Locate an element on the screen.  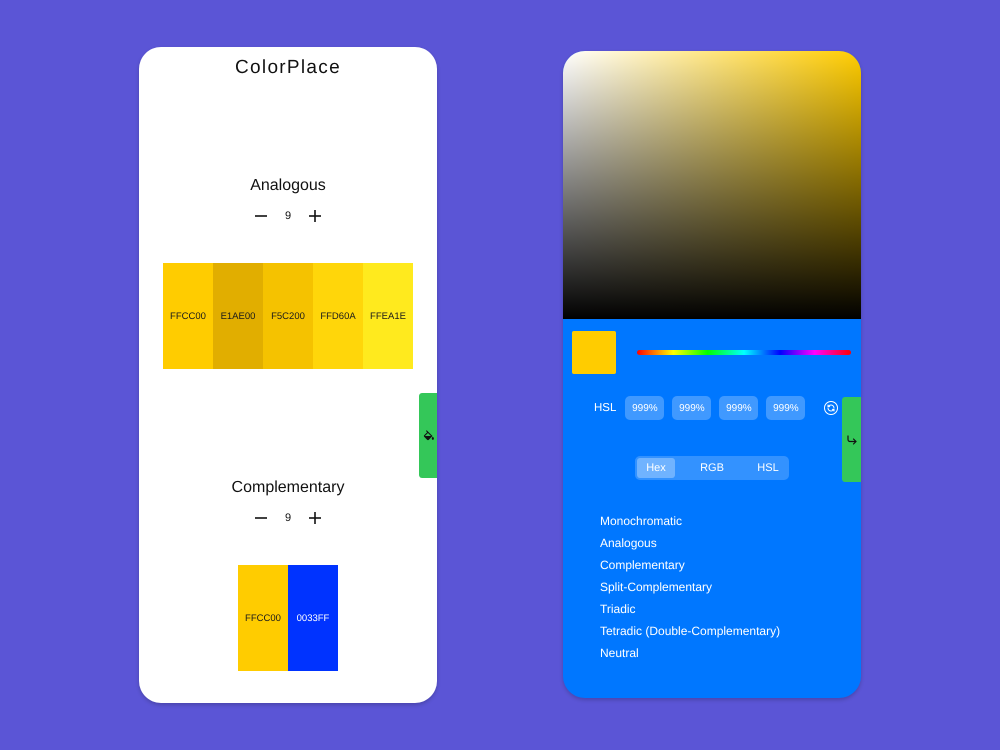
scheme-menu-item: Tetradic (Double-Complementary) is located at coordinates (690, 631).